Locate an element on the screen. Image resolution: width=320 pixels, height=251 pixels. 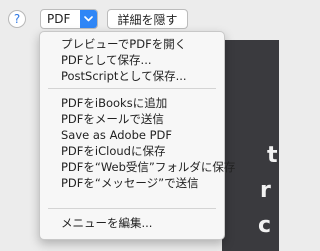
menu-item-send-via-messages: PDFを“メッセージ”で送信 is located at coordinates (132, 183).